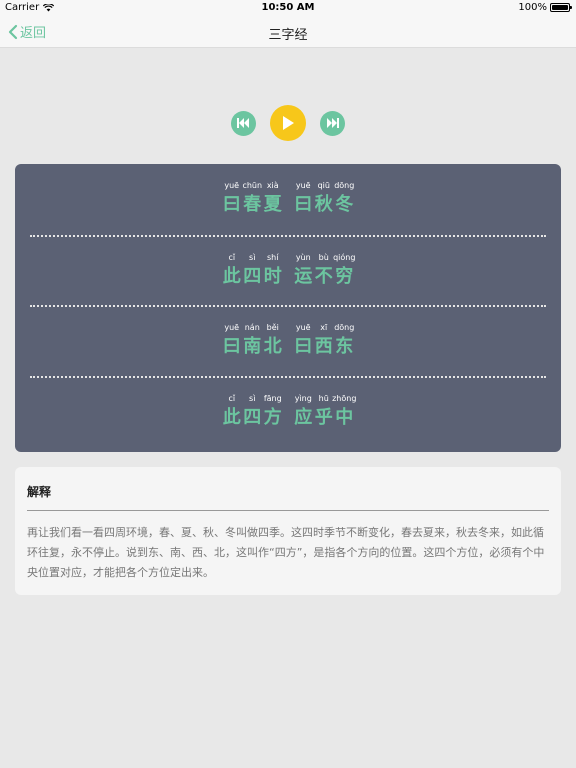 Image resolution: width=576 pixels, height=768 pixels. I want to click on pinyin: běi, so click(272, 328).